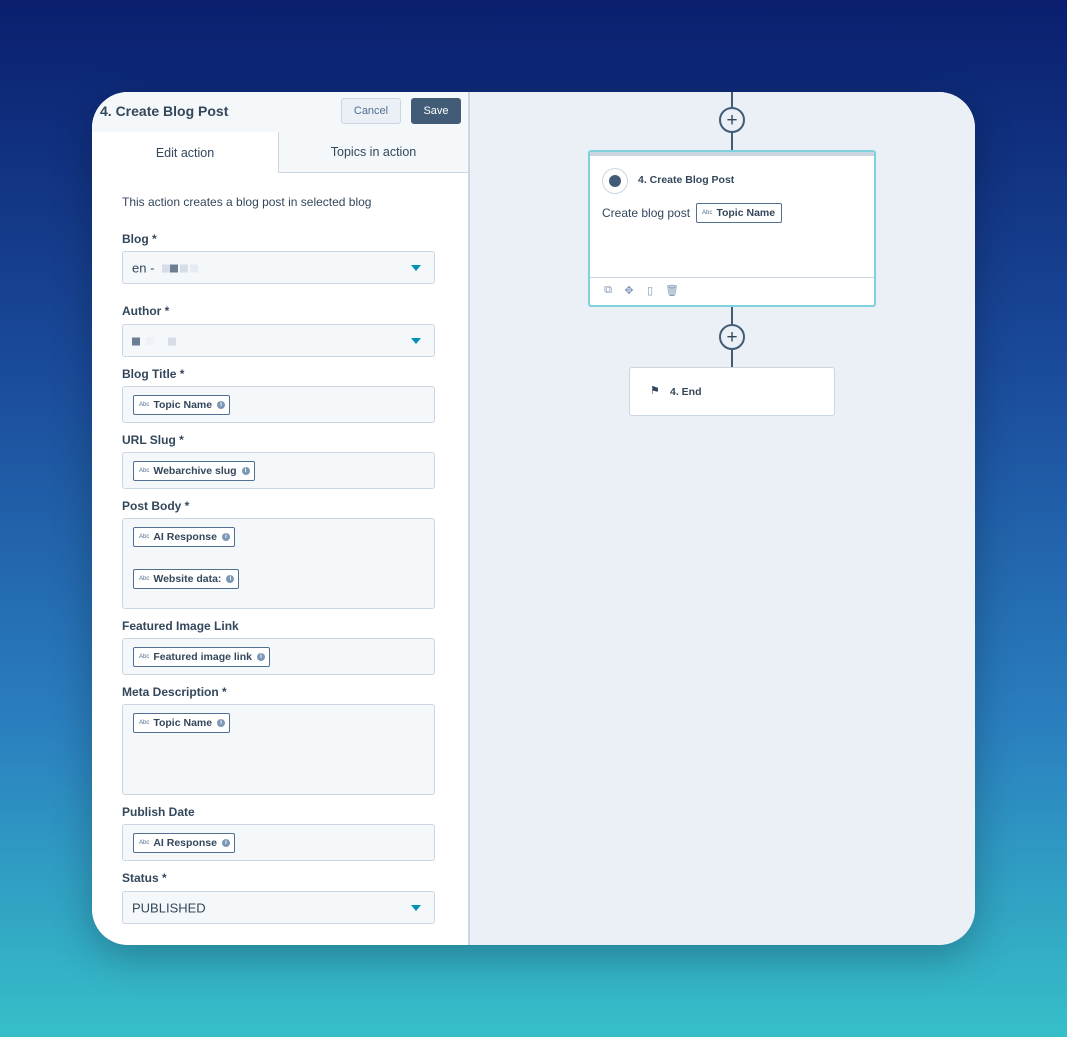 This screenshot has height=1037, width=1067. Describe the element at coordinates (165, 267) in the screenshot. I see `blog-select-value: en -` at that location.